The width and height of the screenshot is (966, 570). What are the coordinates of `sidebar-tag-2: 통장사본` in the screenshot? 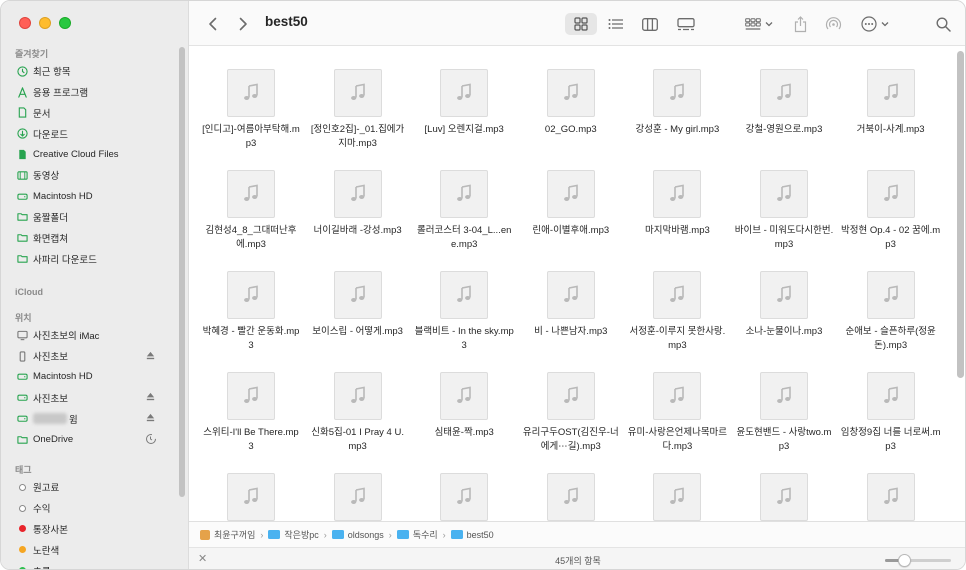 It's located at (89, 529).